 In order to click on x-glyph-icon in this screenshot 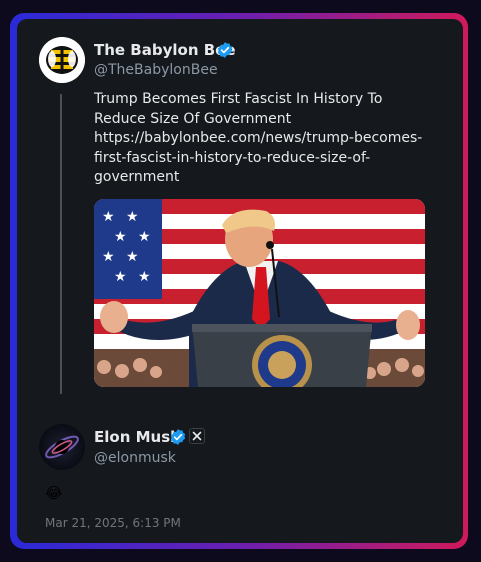, I will do `click(197, 436)`.